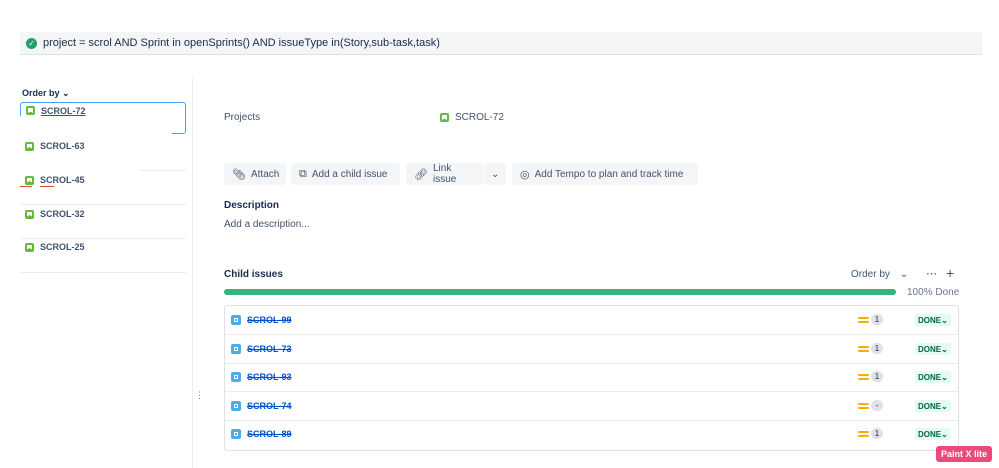  I want to click on tempo-label: Add Tempo to plan and track time, so click(609, 174).